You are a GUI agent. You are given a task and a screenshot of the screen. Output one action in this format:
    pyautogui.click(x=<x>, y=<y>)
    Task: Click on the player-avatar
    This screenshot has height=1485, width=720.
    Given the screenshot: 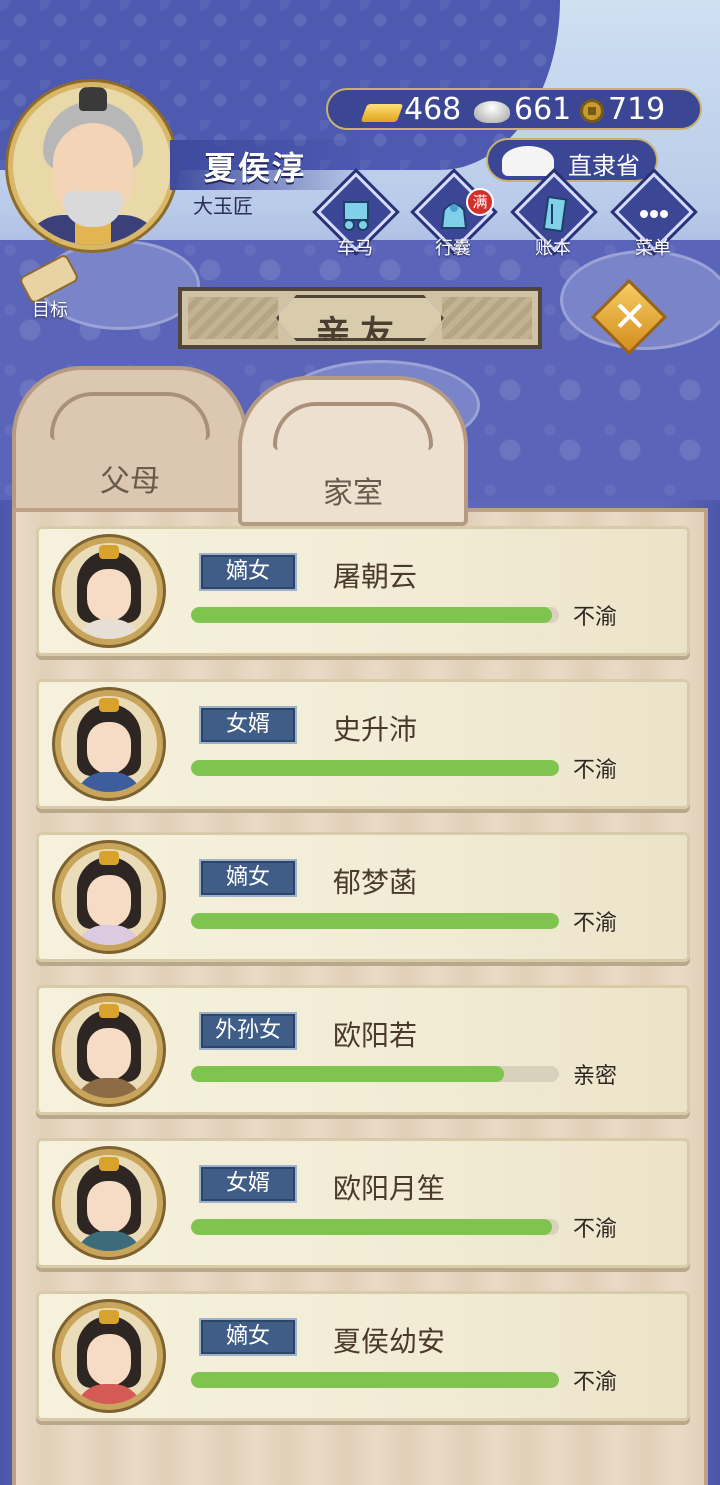 What is the action you would take?
    pyautogui.click(x=92, y=166)
    